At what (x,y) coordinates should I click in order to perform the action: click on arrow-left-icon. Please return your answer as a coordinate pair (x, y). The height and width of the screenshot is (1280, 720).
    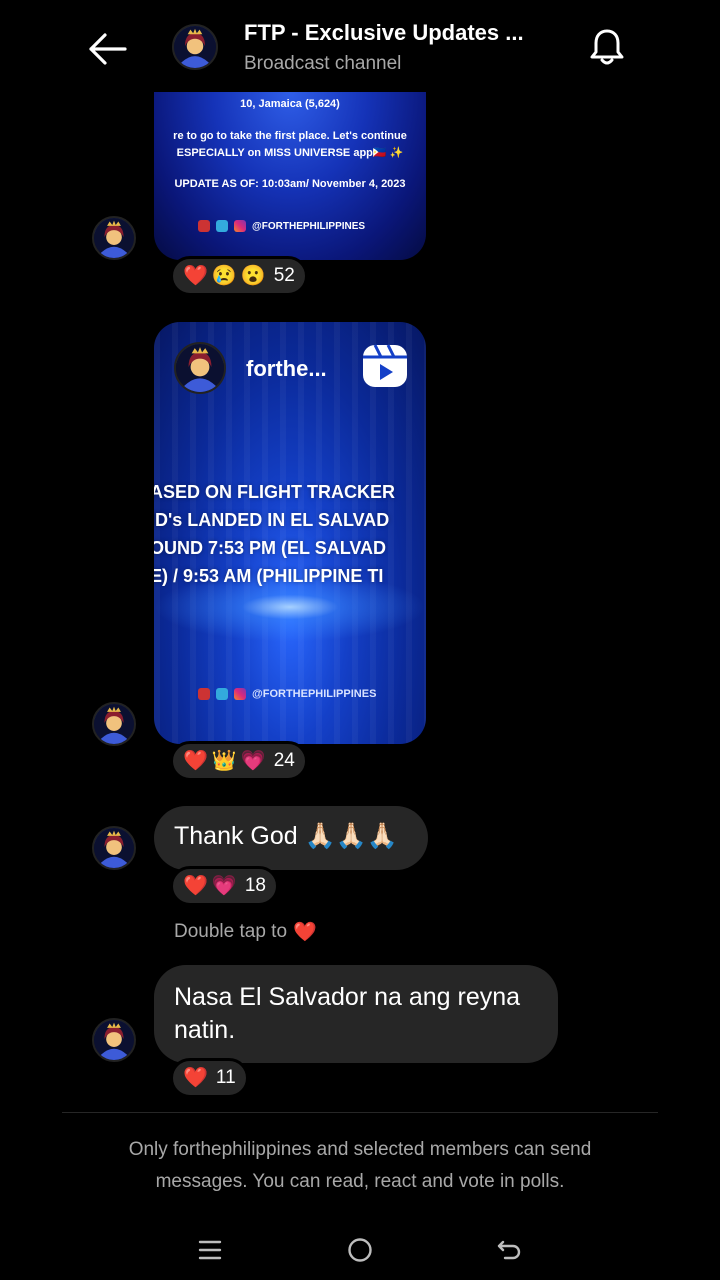
    Looking at the image, I should click on (108, 49).